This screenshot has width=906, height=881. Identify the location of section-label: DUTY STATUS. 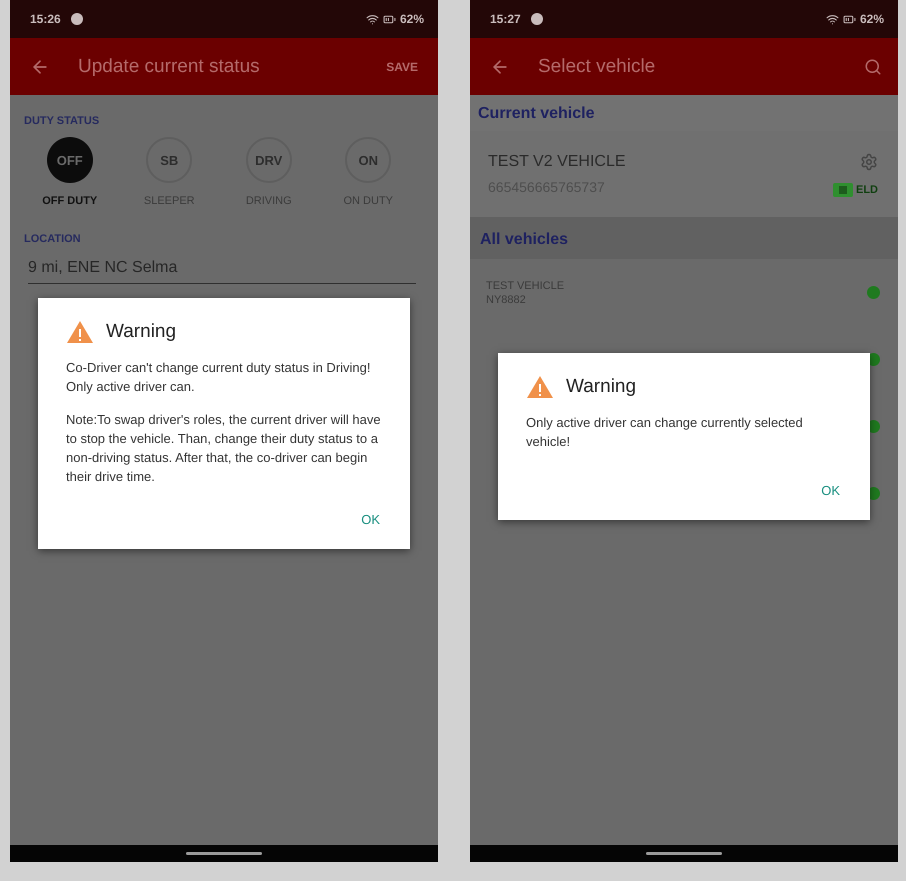
(61, 120).